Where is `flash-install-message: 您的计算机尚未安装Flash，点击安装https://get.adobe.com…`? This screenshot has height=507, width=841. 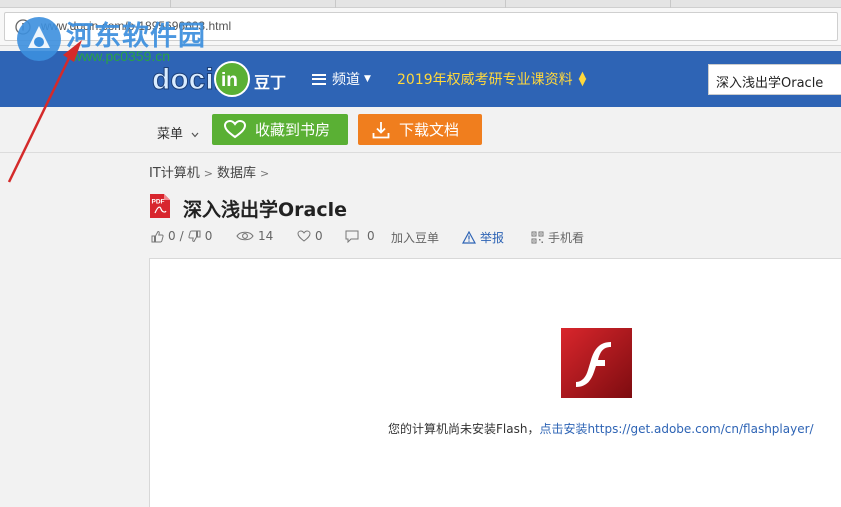
flash-install-message: 您的计算机尚未安装Flash，点击安装https://get.adobe.com… is located at coordinates (601, 428).